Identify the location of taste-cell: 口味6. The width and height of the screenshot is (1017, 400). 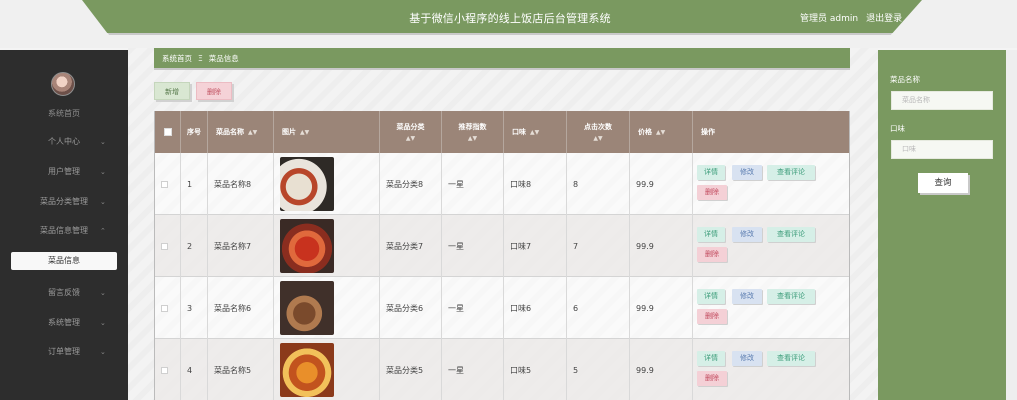
(535, 308).